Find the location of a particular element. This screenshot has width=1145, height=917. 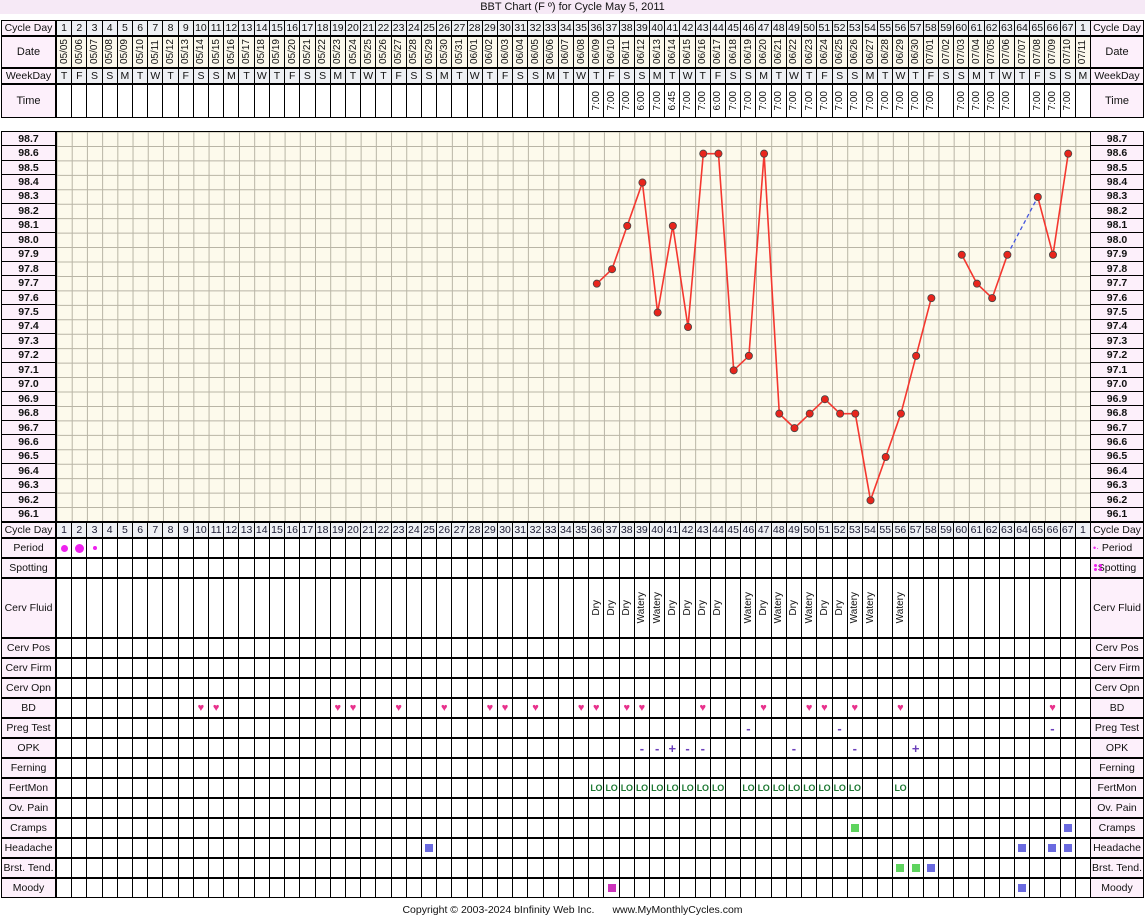

fertmon-cell is located at coordinates (520, 788).